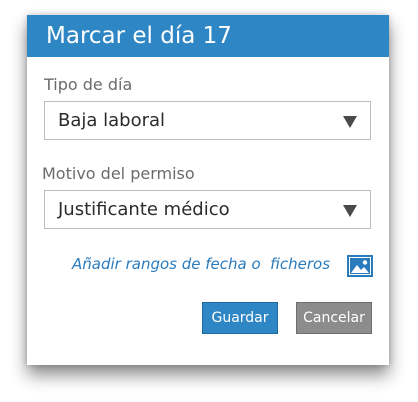 The height and width of the screenshot is (402, 418). Describe the element at coordinates (144, 209) in the screenshot. I see `leave-reason-value: Justificante médico` at that location.